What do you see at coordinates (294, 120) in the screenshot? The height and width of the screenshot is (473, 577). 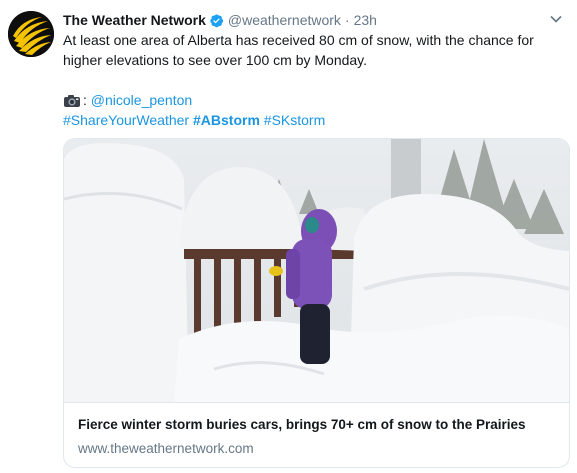 I see `hashtag-link: #SKstorm` at bounding box center [294, 120].